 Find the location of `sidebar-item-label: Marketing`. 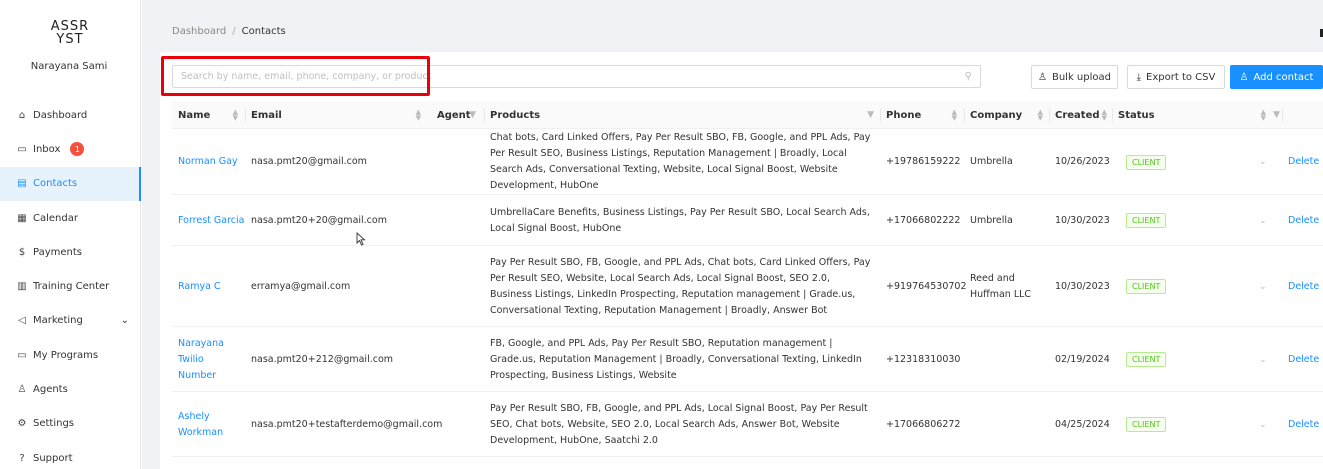

sidebar-item-label: Marketing is located at coordinates (58, 321).